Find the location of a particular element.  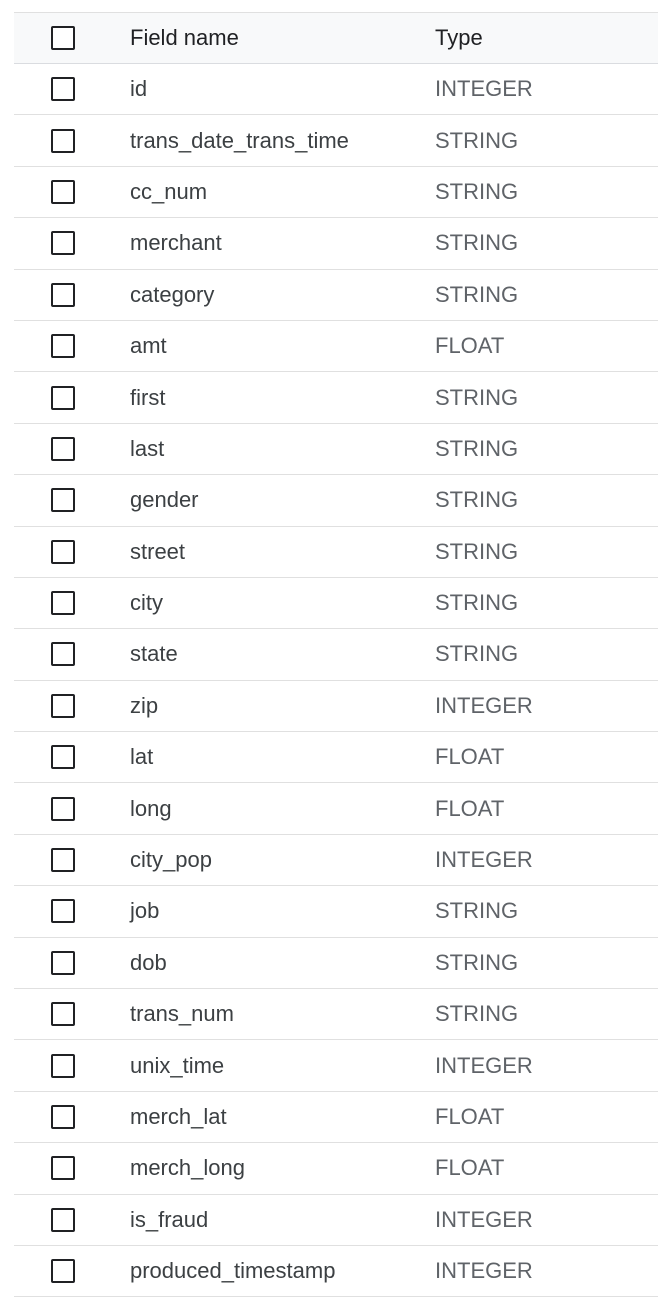

table-row: job STRING is located at coordinates (336, 912).